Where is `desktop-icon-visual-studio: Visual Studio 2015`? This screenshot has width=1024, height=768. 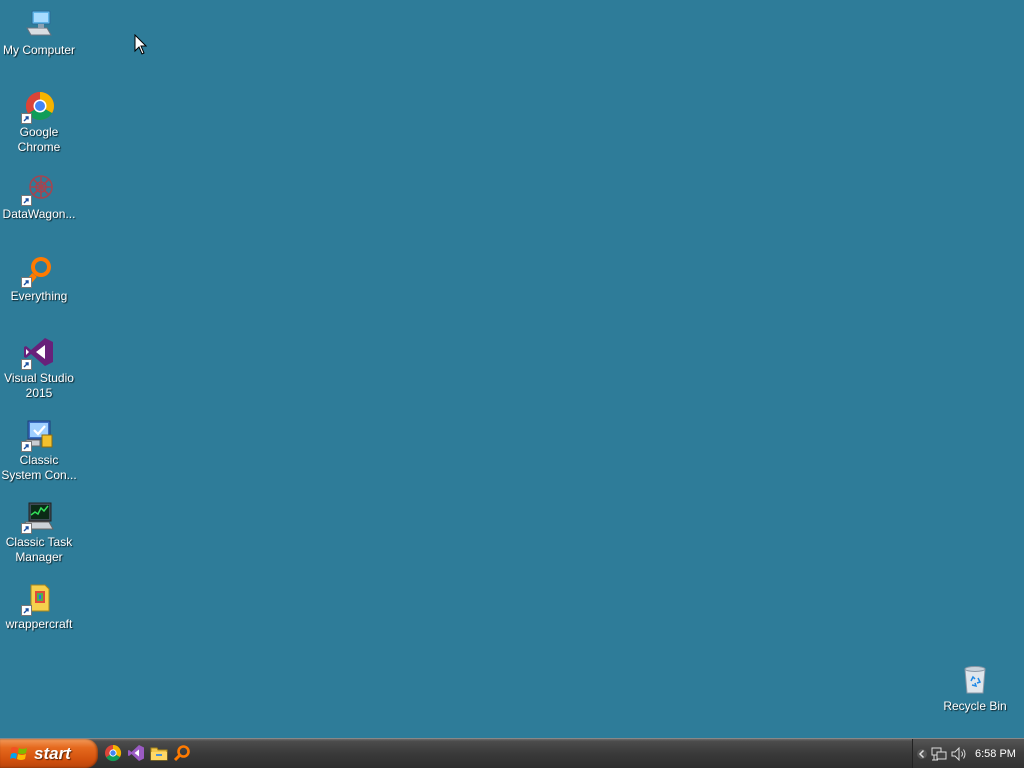
desktop-icon-visual-studio: Visual Studio 2015 is located at coordinates (39, 368).